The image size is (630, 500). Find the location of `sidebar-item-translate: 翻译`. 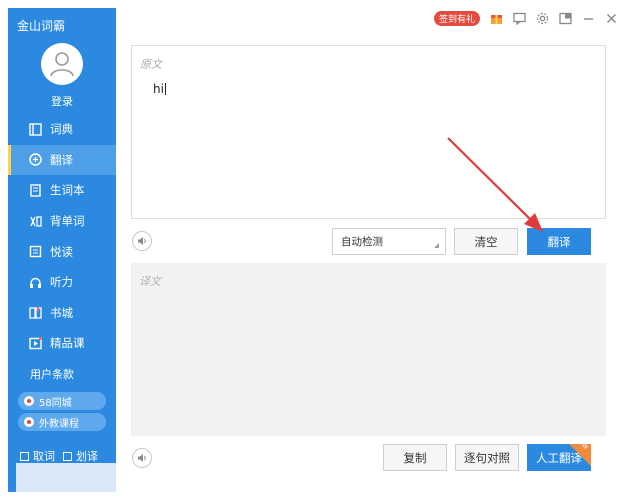

sidebar-item-translate: 翻译 is located at coordinates (62, 160).